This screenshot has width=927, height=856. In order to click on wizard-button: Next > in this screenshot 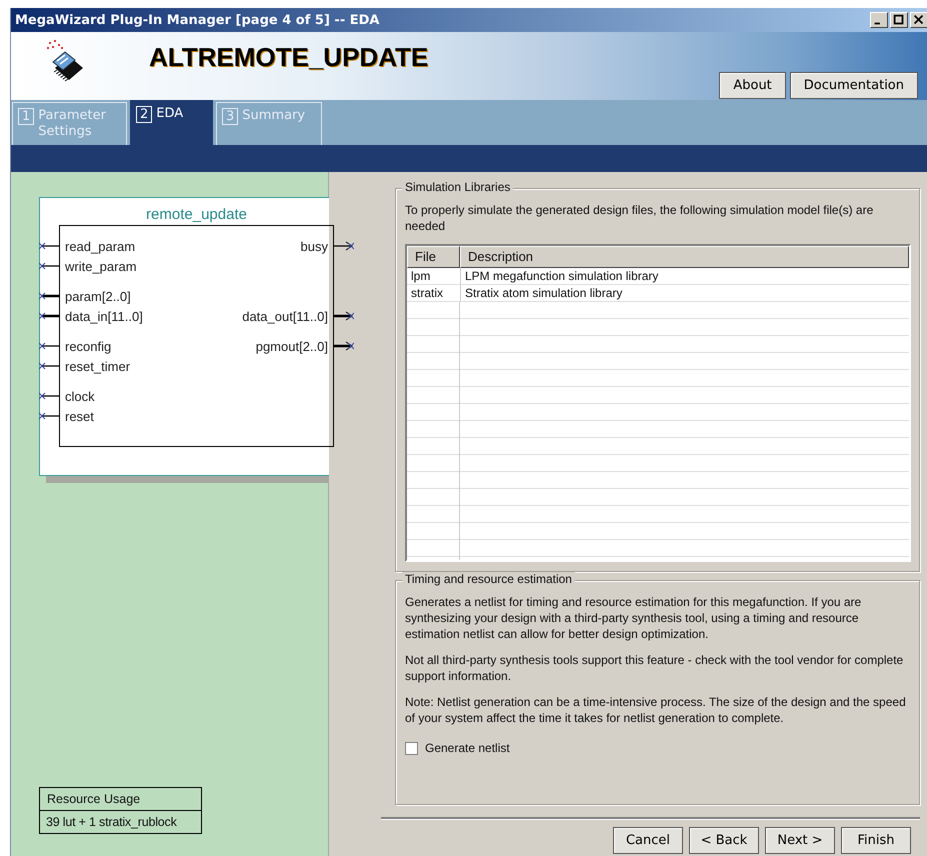, I will do `click(800, 840)`.